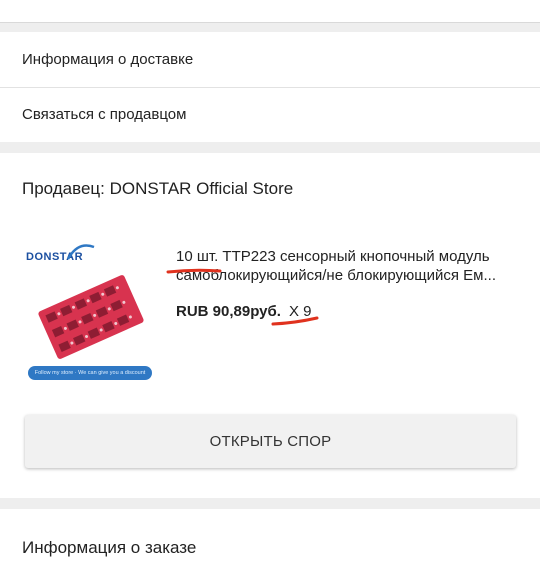 The image size is (540, 566). What do you see at coordinates (270, 11) in the screenshot?
I see `previous-section-card` at bounding box center [270, 11].